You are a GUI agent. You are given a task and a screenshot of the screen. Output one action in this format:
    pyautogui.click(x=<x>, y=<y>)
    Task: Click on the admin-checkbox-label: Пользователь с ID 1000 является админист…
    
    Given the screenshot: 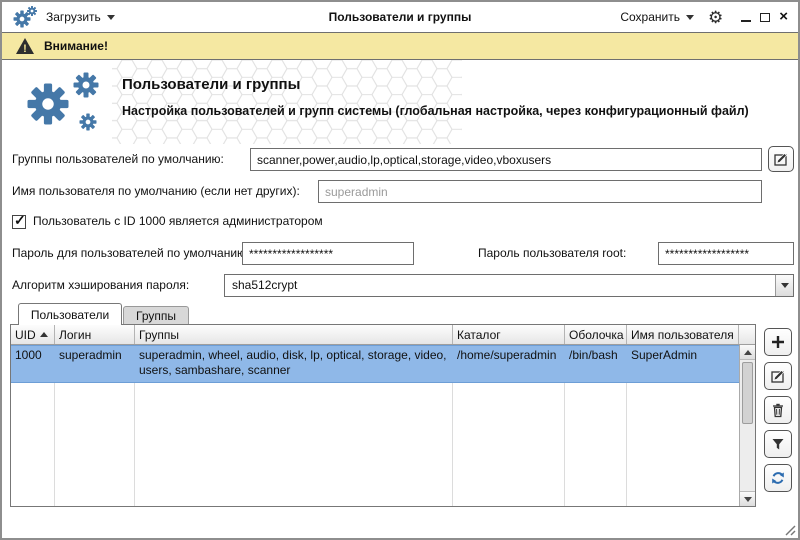 What is the action you would take?
    pyautogui.click(x=178, y=221)
    